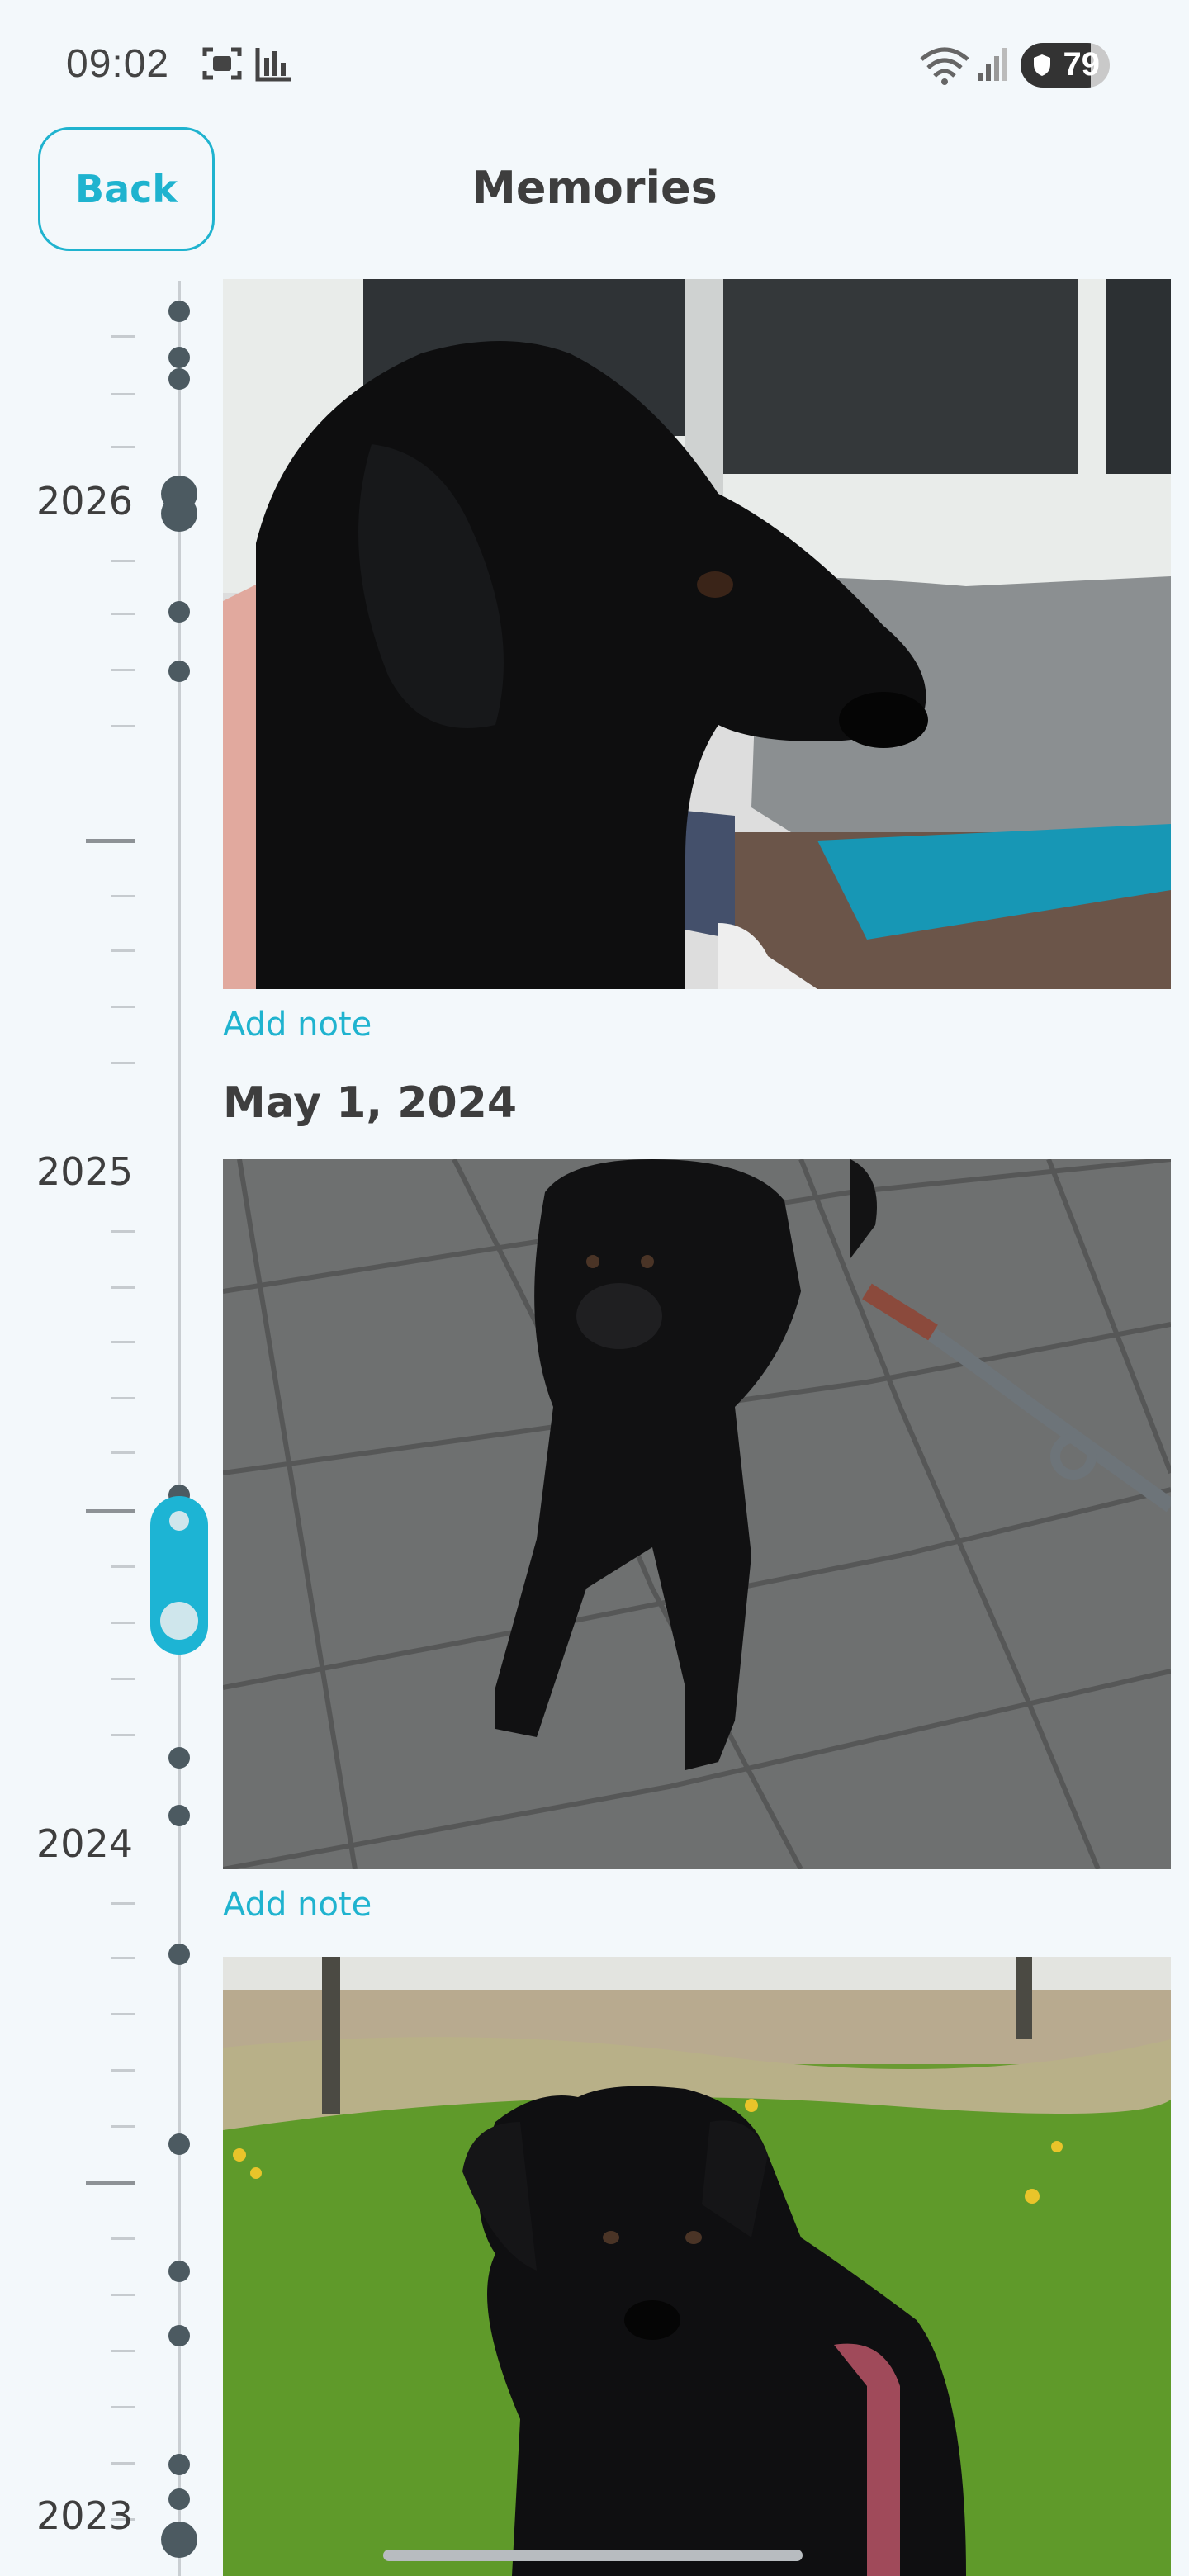 The width and height of the screenshot is (1189, 2576). What do you see at coordinates (222, 63) in the screenshot?
I see `screenshot-icon` at bounding box center [222, 63].